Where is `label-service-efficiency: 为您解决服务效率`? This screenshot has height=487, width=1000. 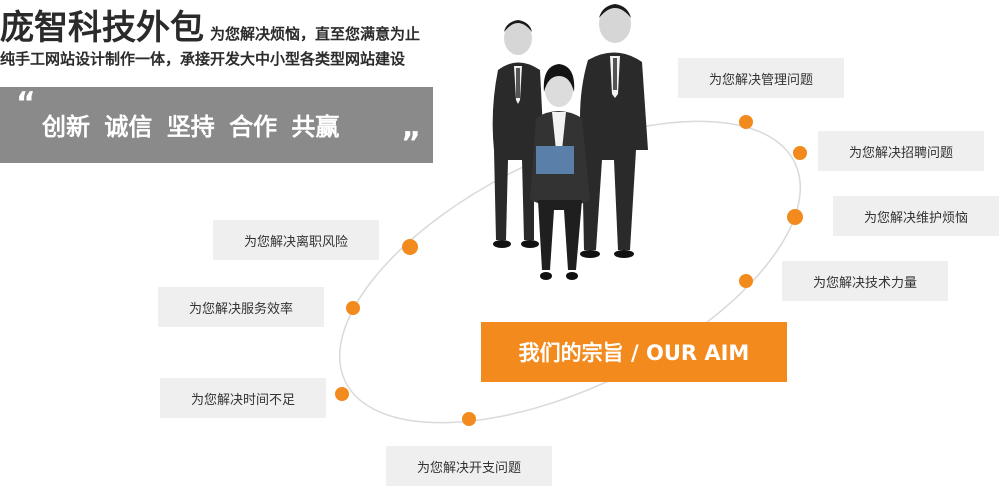 label-service-efficiency: 为您解决服务效率 is located at coordinates (241, 307).